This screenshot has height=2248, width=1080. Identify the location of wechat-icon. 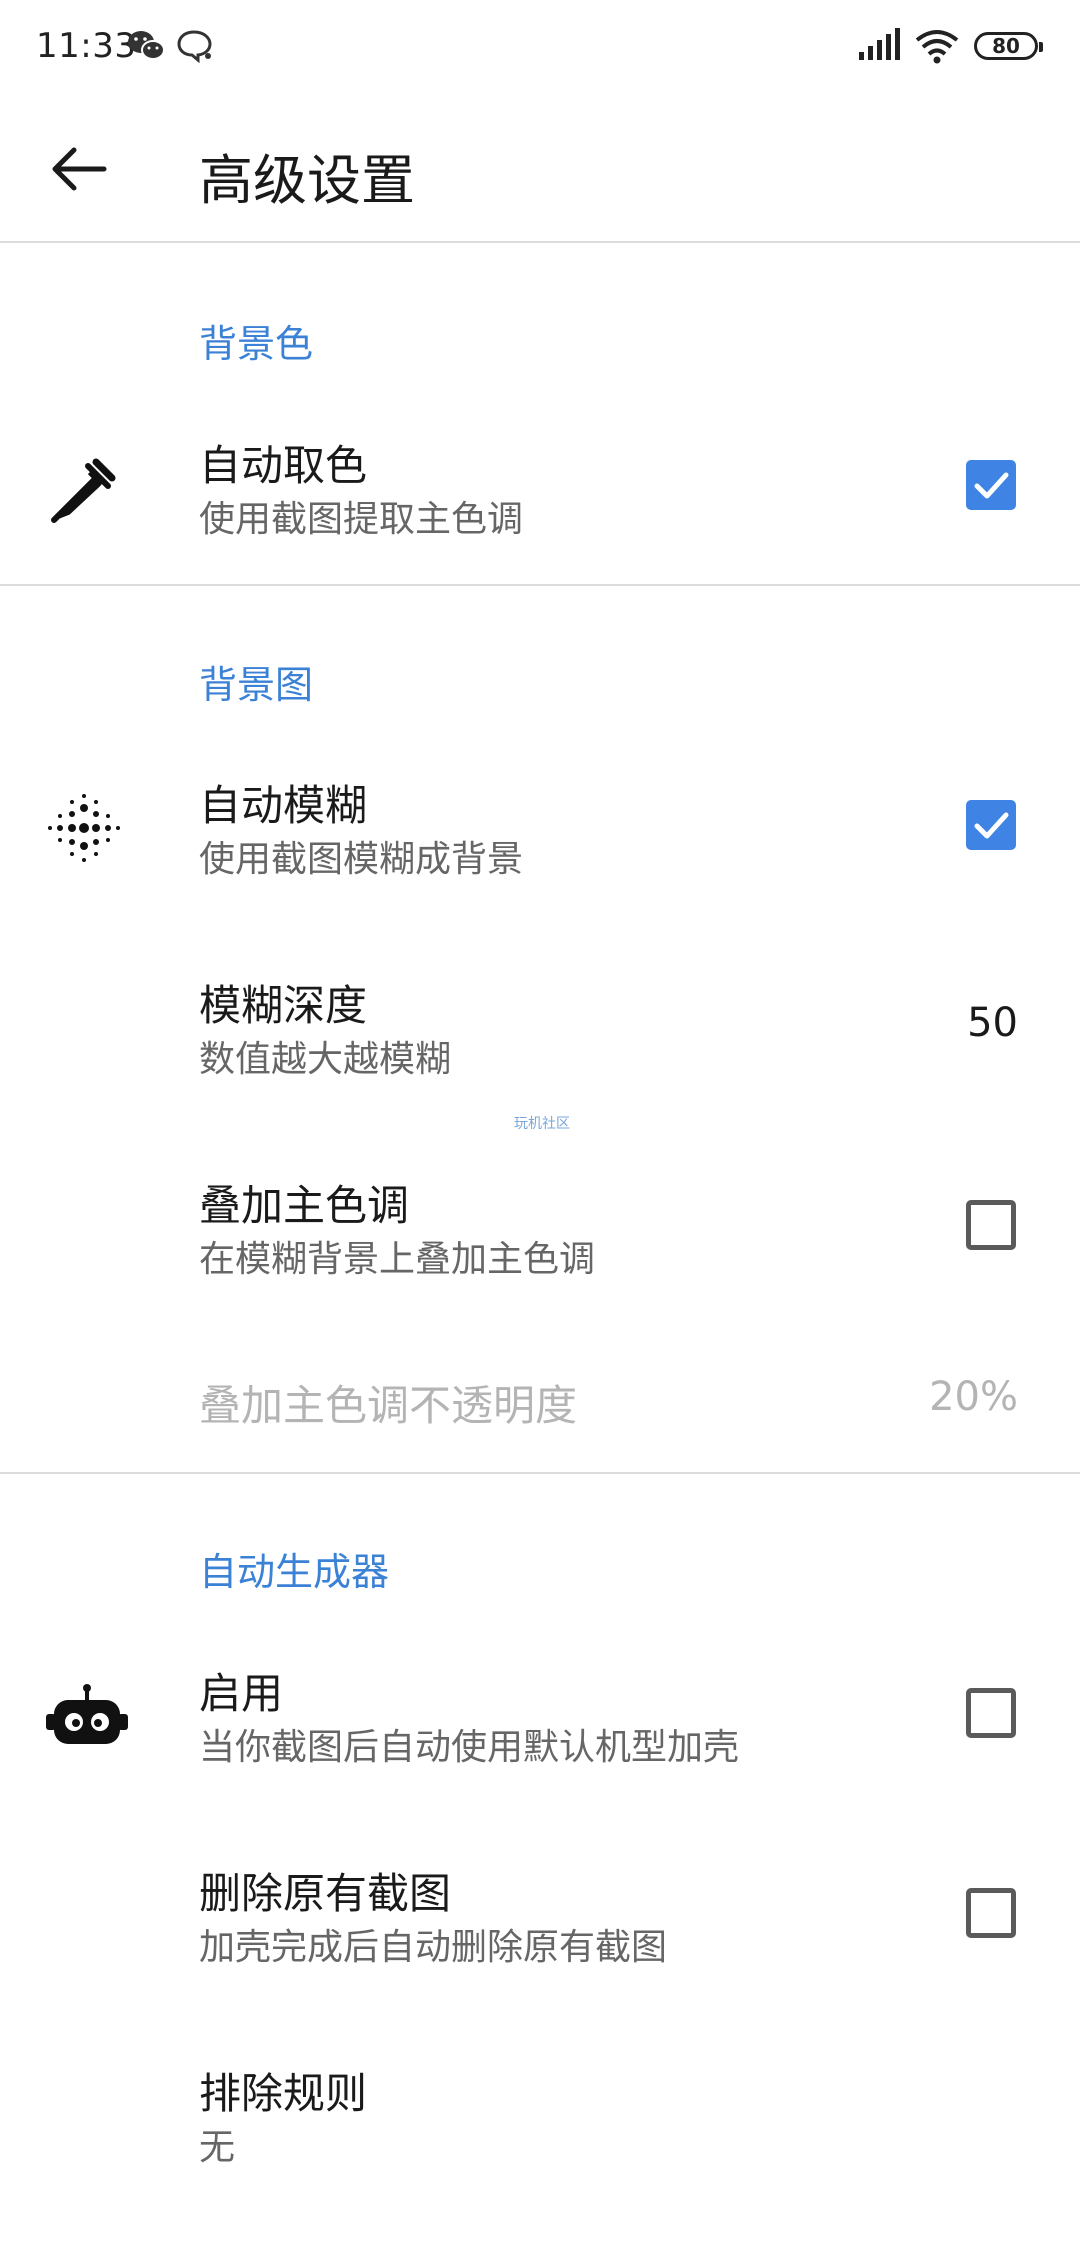
(146, 48).